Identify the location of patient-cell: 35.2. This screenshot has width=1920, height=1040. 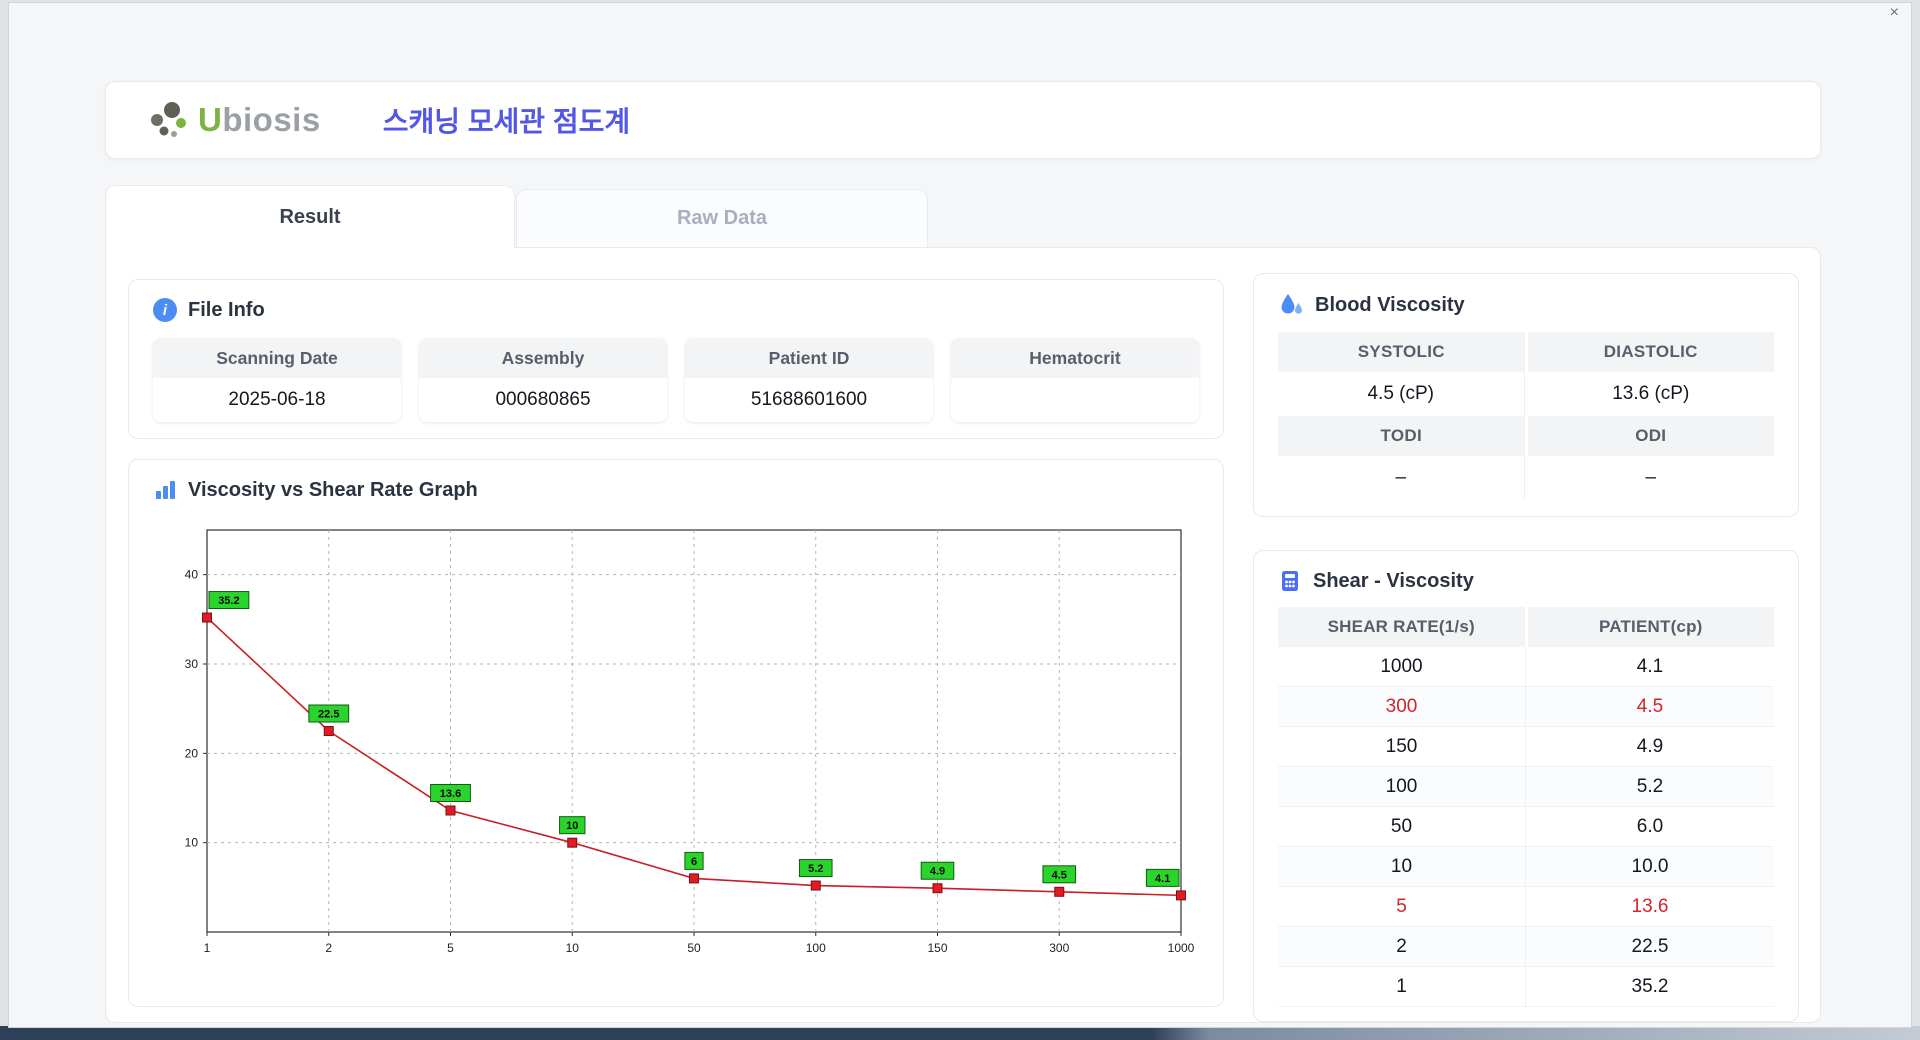
(1650, 986).